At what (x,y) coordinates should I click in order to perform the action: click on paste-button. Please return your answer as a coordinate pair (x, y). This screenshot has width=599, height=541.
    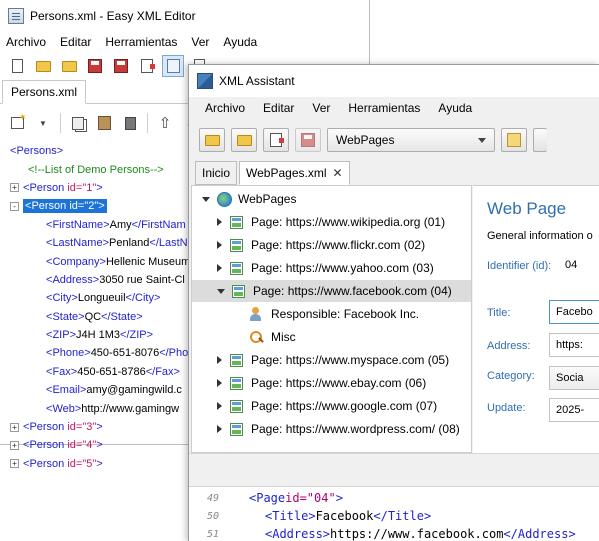
    Looking at the image, I should click on (104, 123).